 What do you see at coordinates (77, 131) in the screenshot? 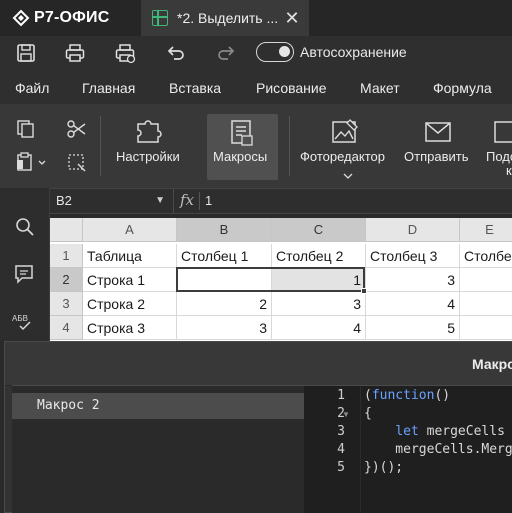
I see `cut-icon` at bounding box center [77, 131].